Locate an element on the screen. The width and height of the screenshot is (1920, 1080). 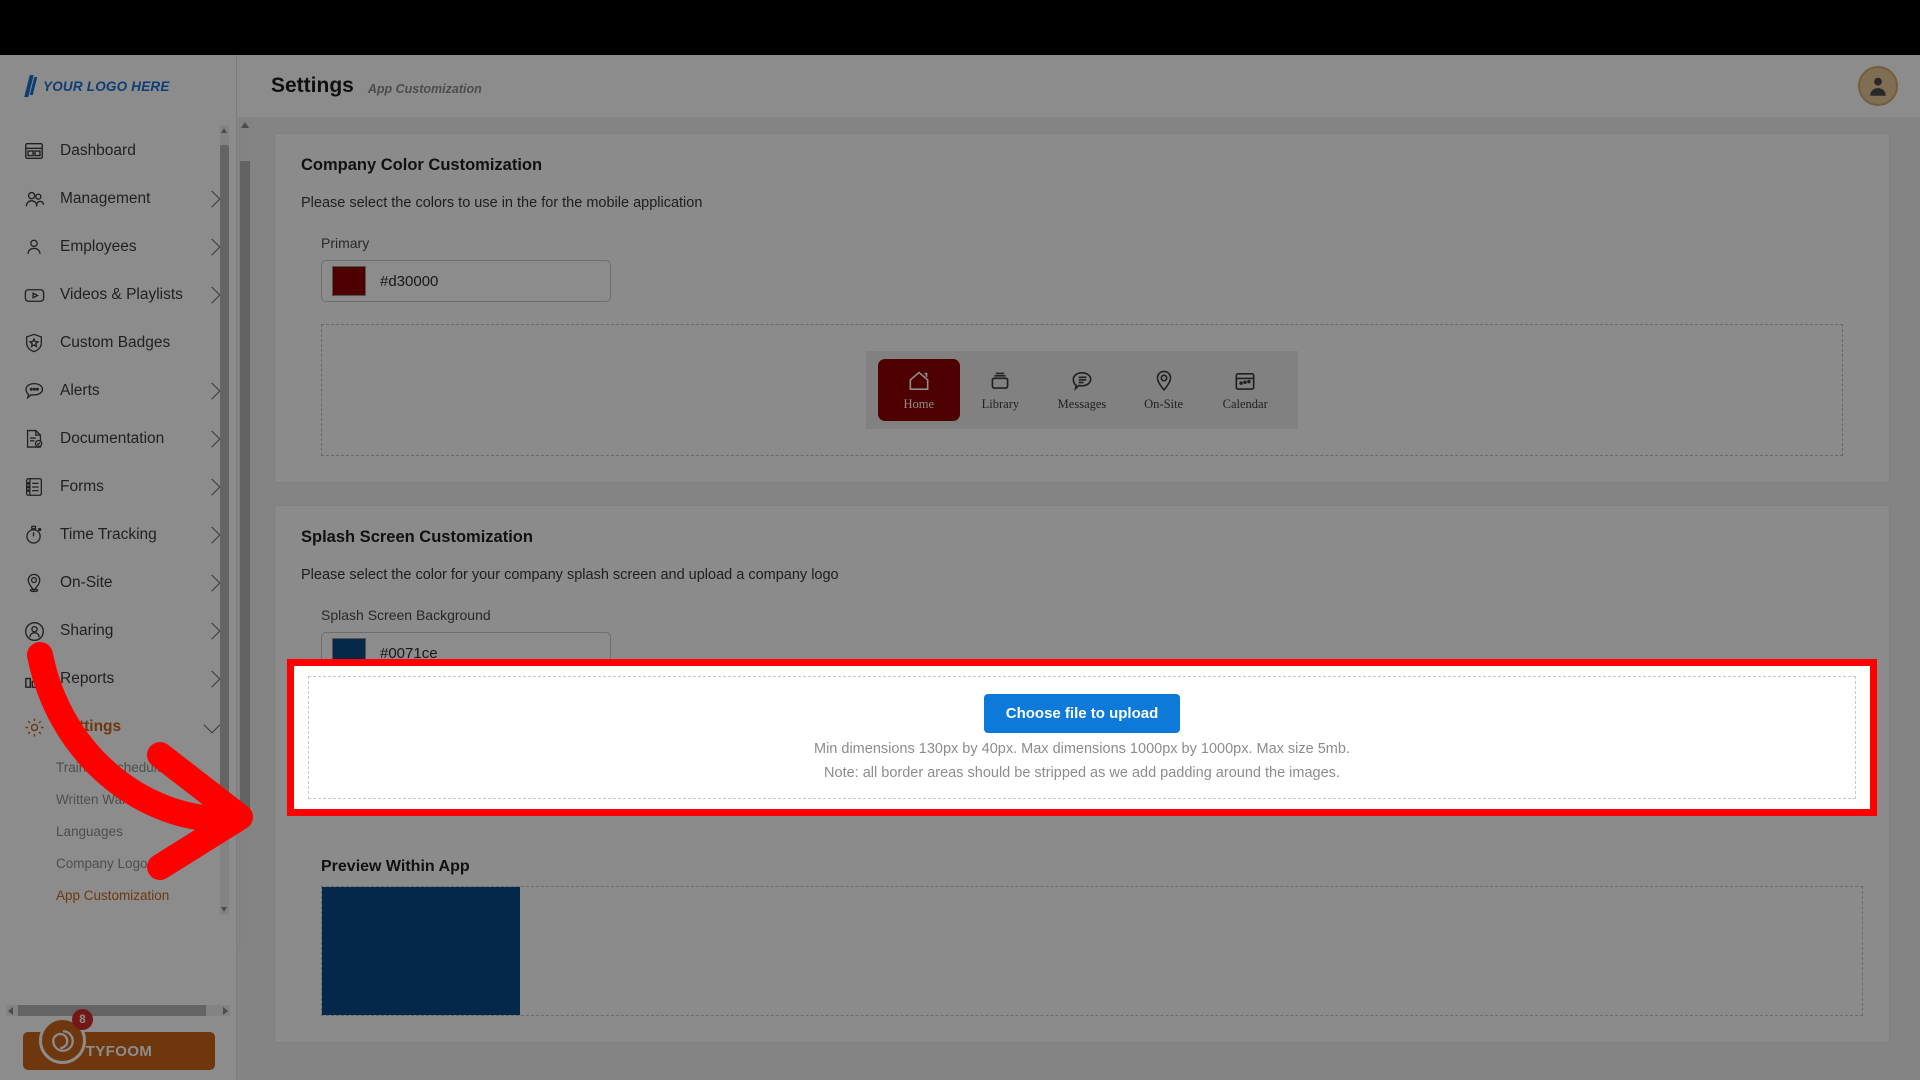
sidebar-subitem-label: App Customization is located at coordinates (113, 895).